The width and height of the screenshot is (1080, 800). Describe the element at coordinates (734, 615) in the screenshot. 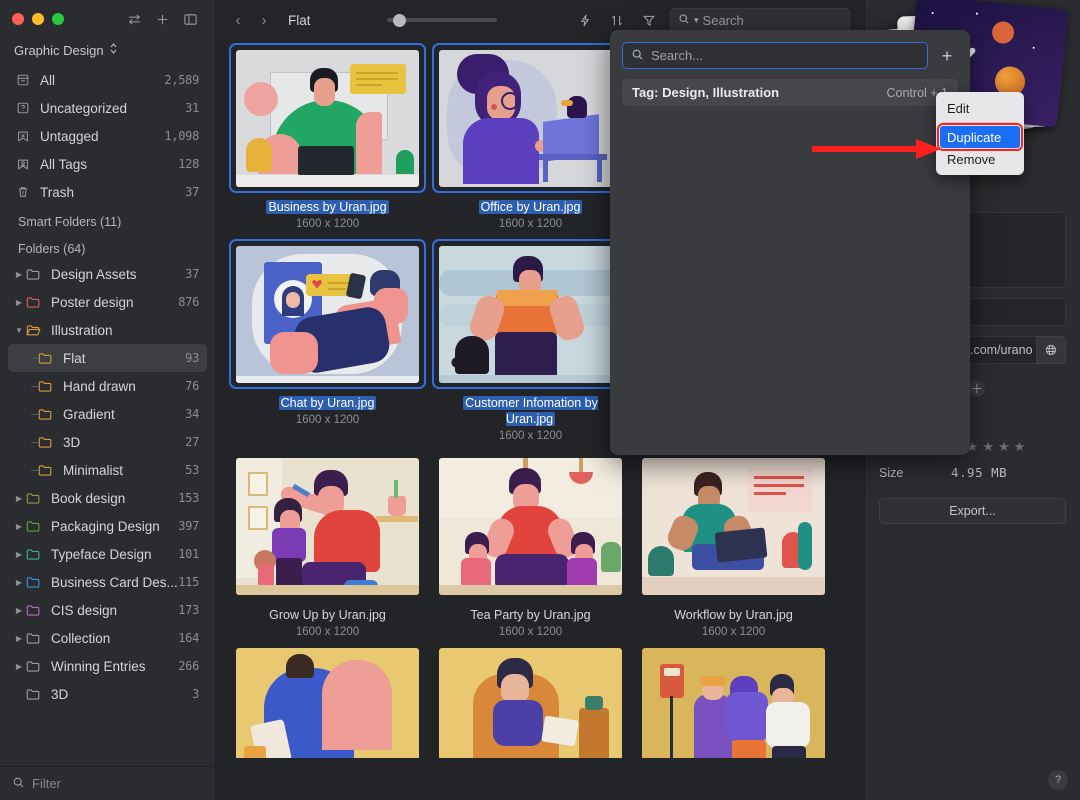

I see `thumbnail-filename: Workflow by Uran.jpg` at that location.